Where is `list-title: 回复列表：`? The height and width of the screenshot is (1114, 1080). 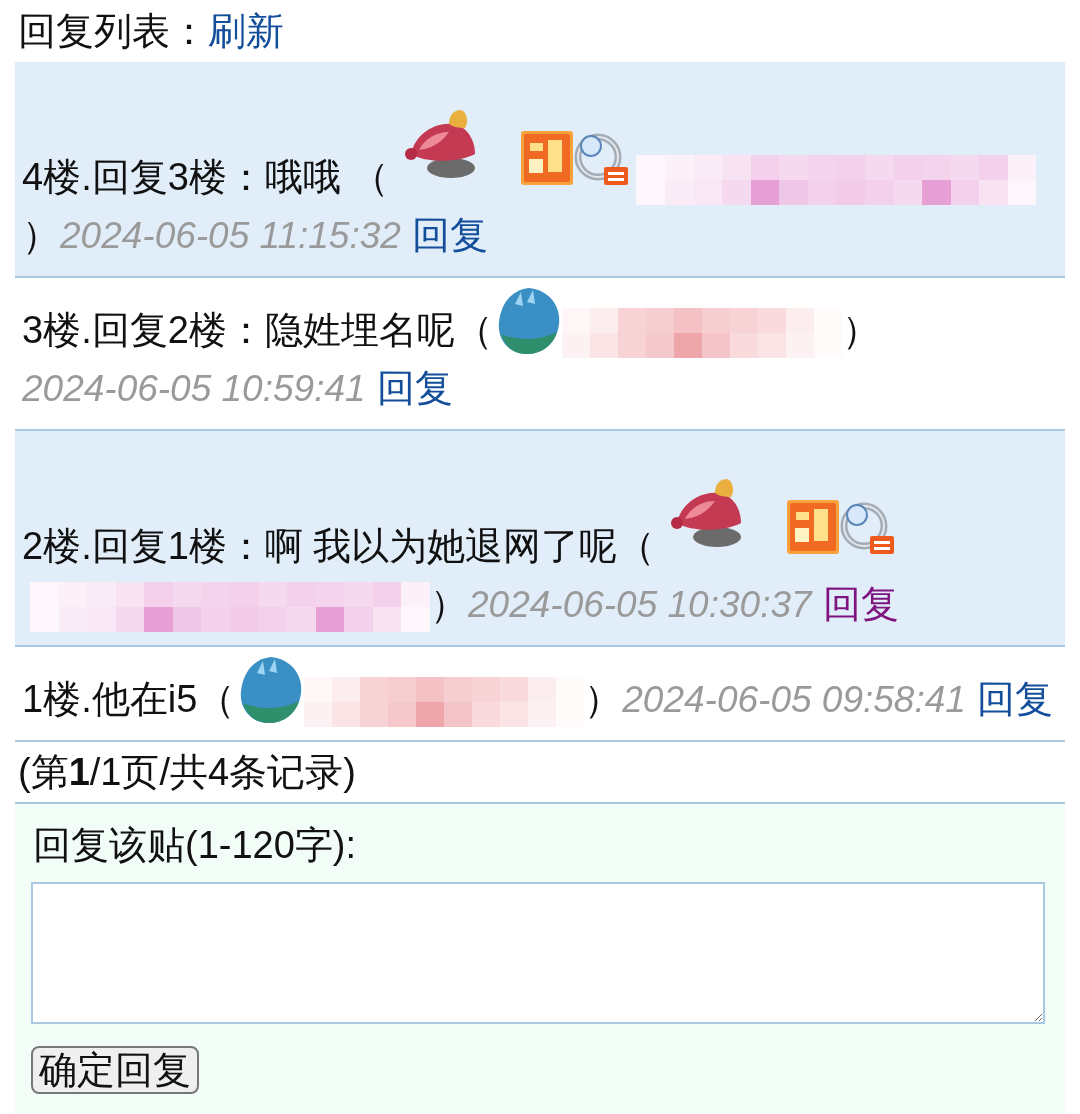
list-title: 回复列表： is located at coordinates (113, 31).